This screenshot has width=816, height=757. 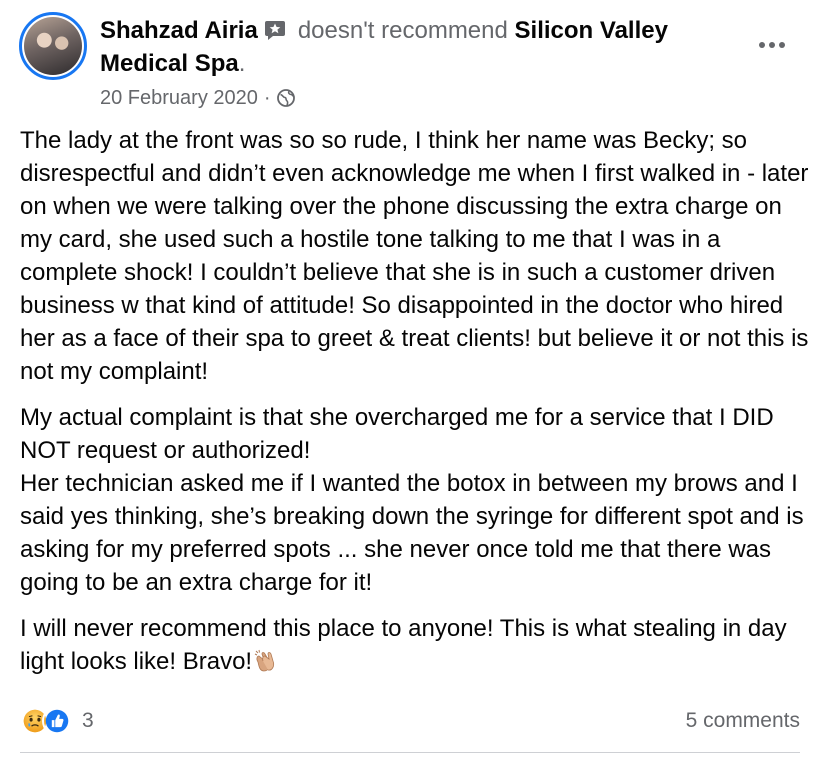 What do you see at coordinates (179, 98) in the screenshot?
I see `post-date: 20 February 2020` at bounding box center [179, 98].